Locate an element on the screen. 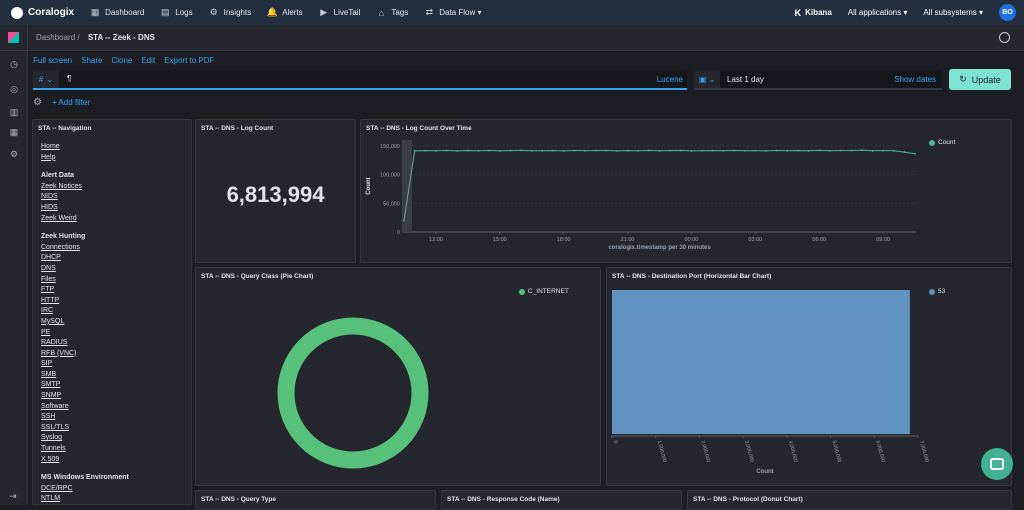  nav-link-home: Home is located at coordinates (85, 147).